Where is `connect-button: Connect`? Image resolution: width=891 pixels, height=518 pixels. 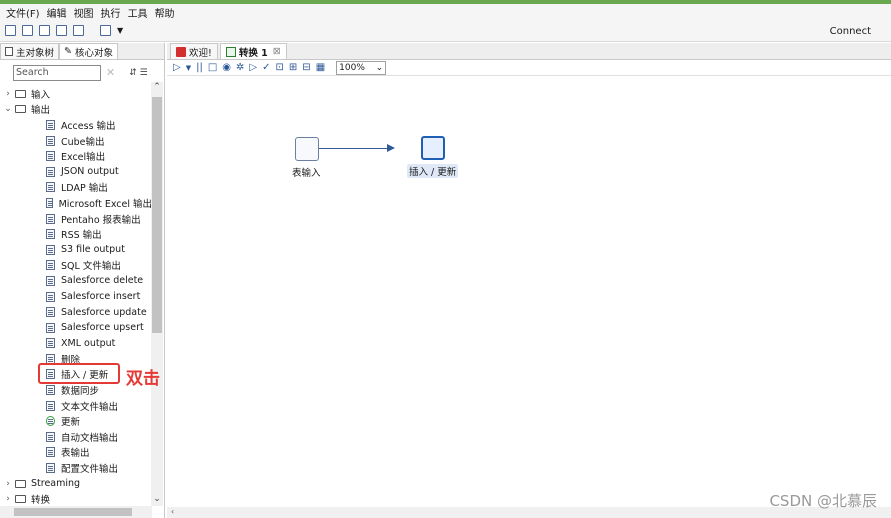 connect-button: Connect is located at coordinates (850, 31).